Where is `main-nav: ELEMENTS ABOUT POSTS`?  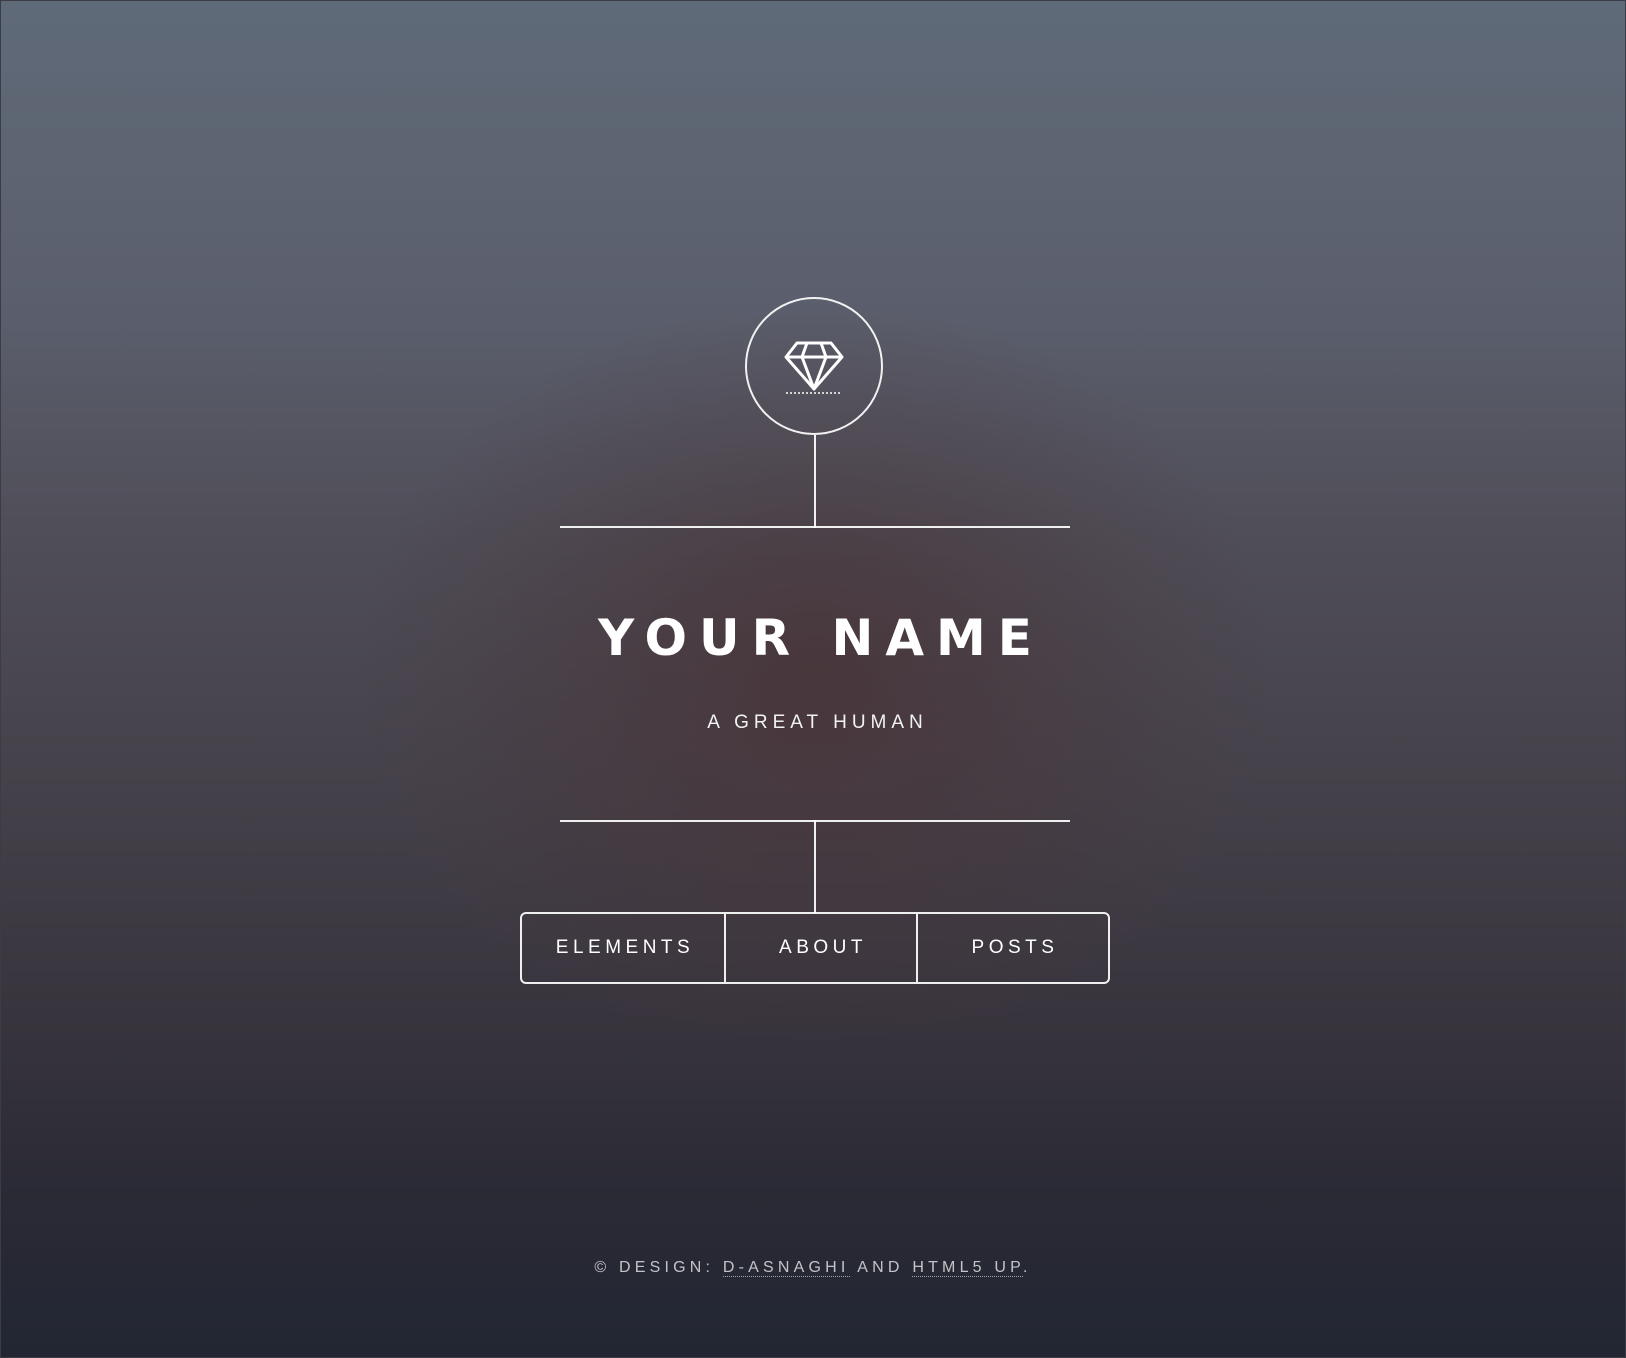 main-nav: ELEMENTS ABOUT POSTS is located at coordinates (815, 948).